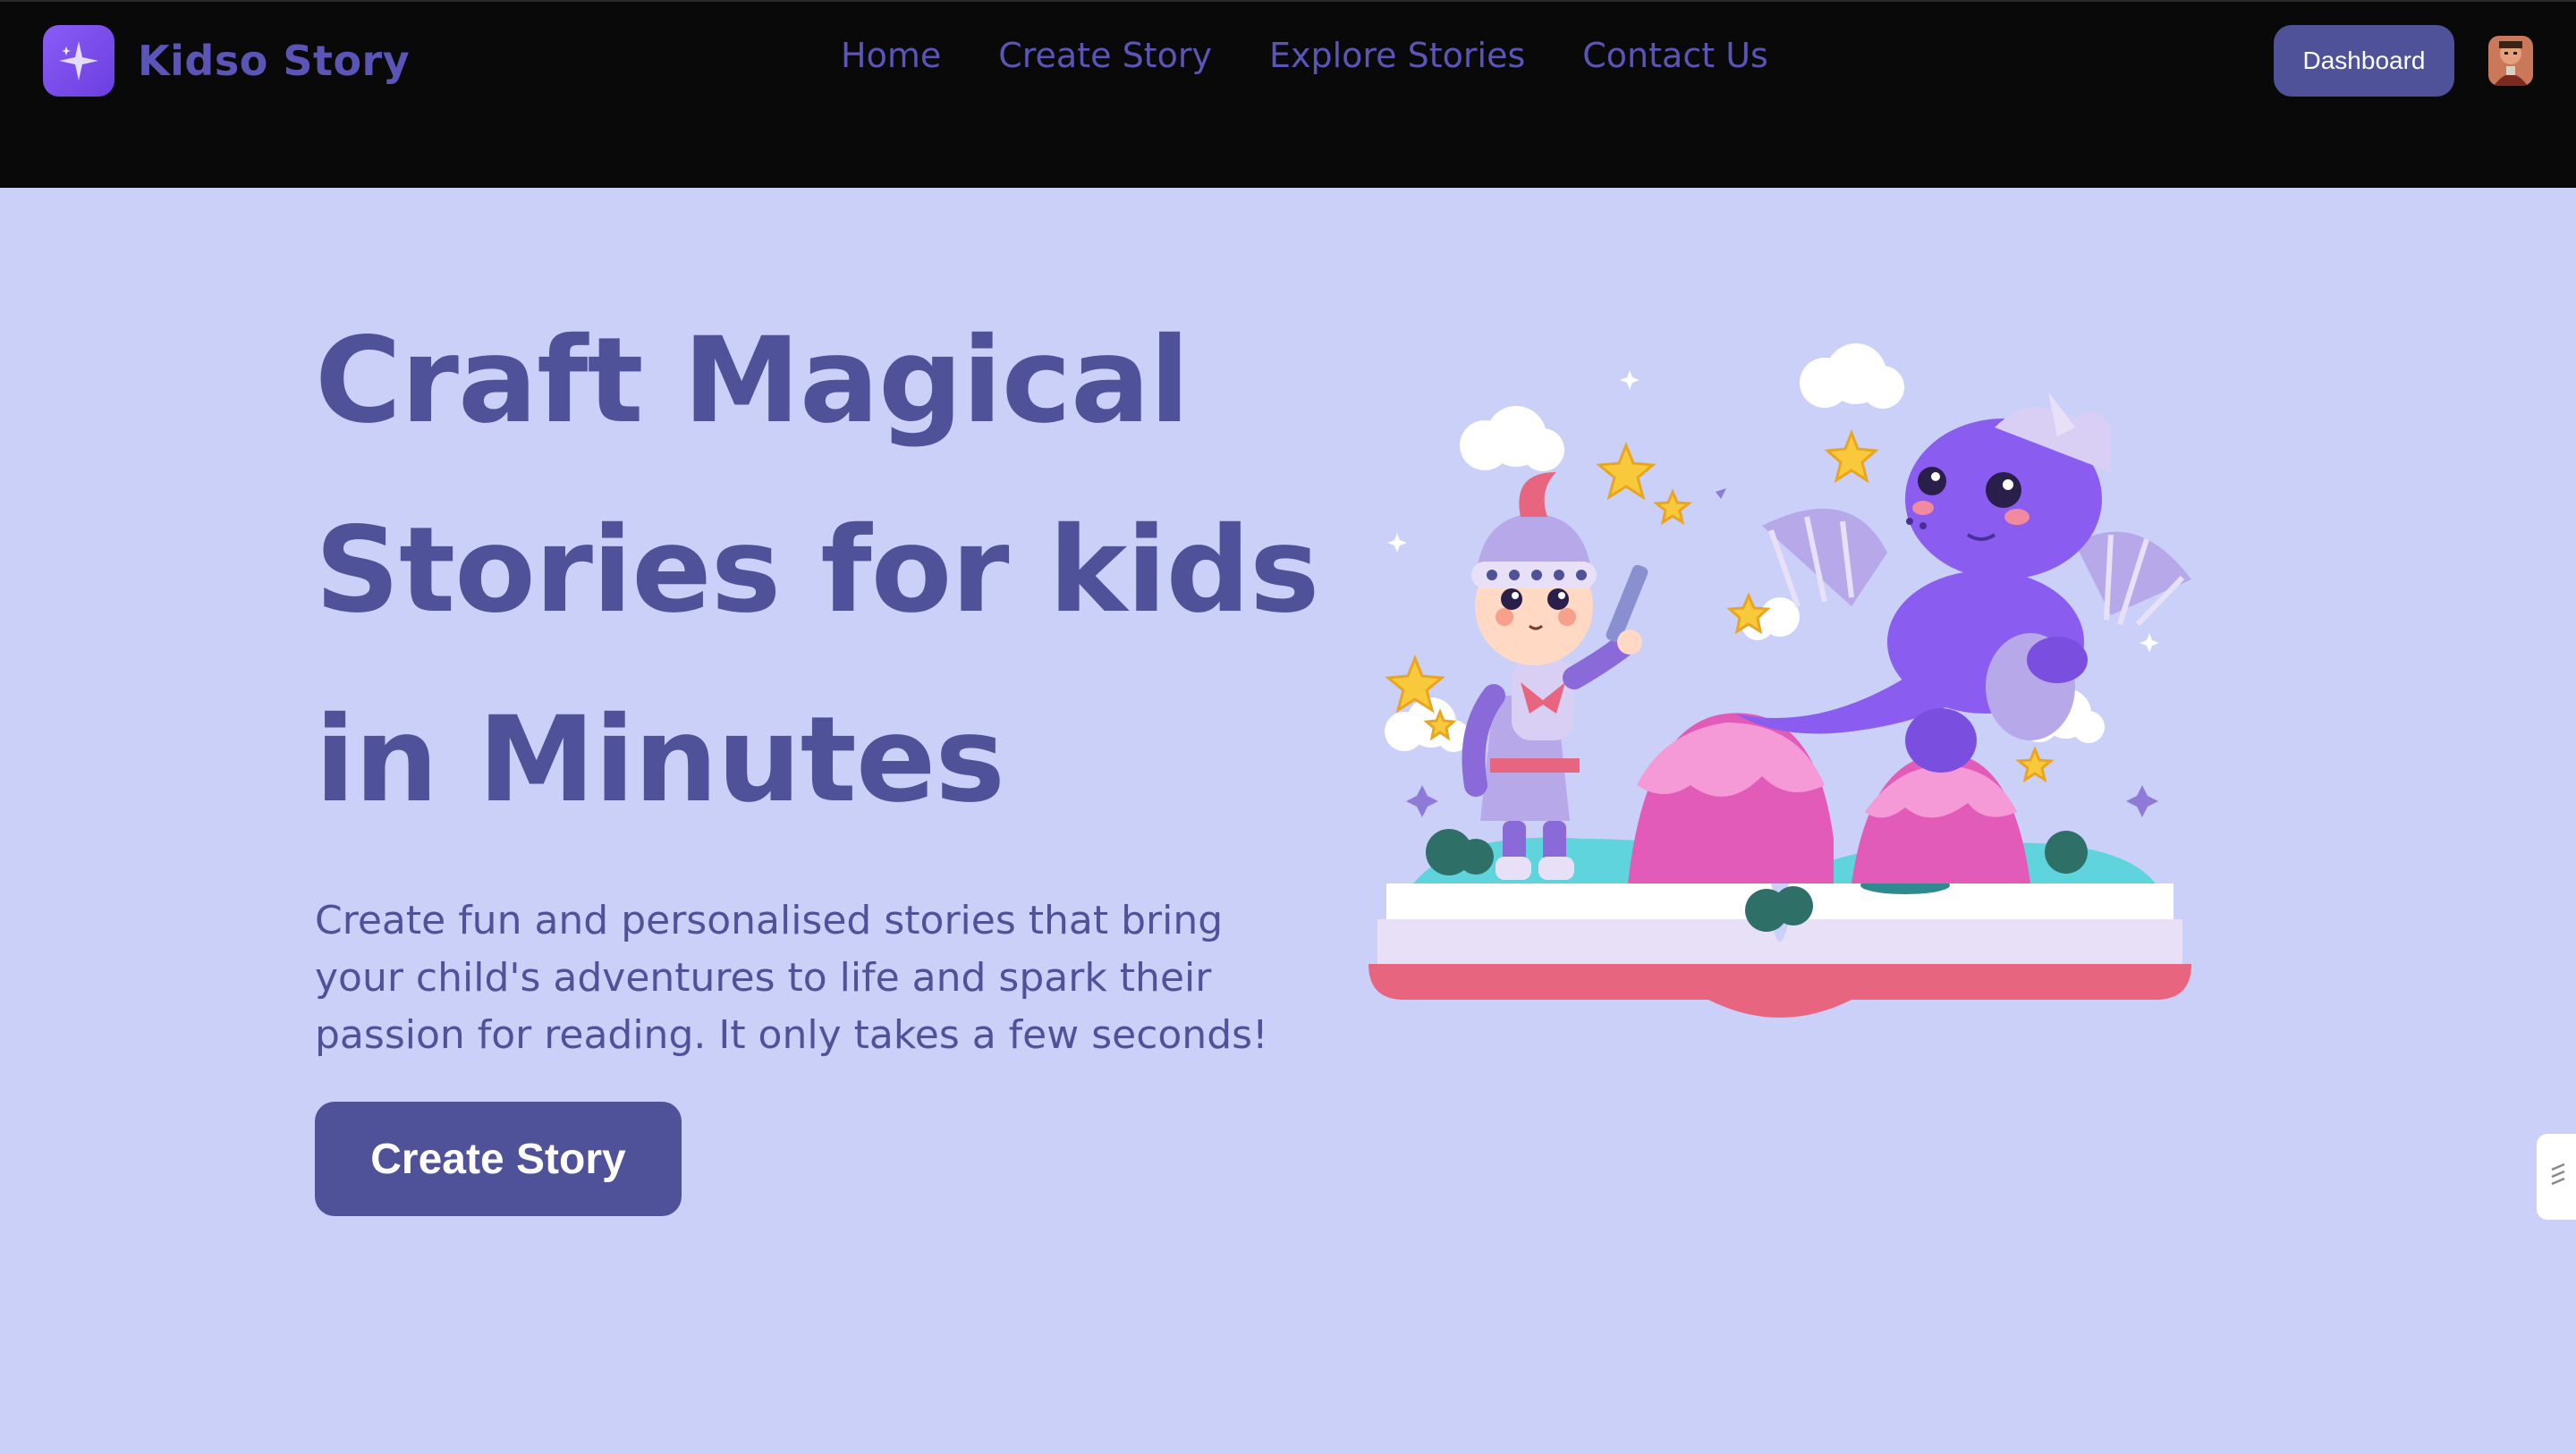 This screenshot has height=1454, width=2576. What do you see at coordinates (752, 381) in the screenshot?
I see `hero-title-line: Craft Magical` at bounding box center [752, 381].